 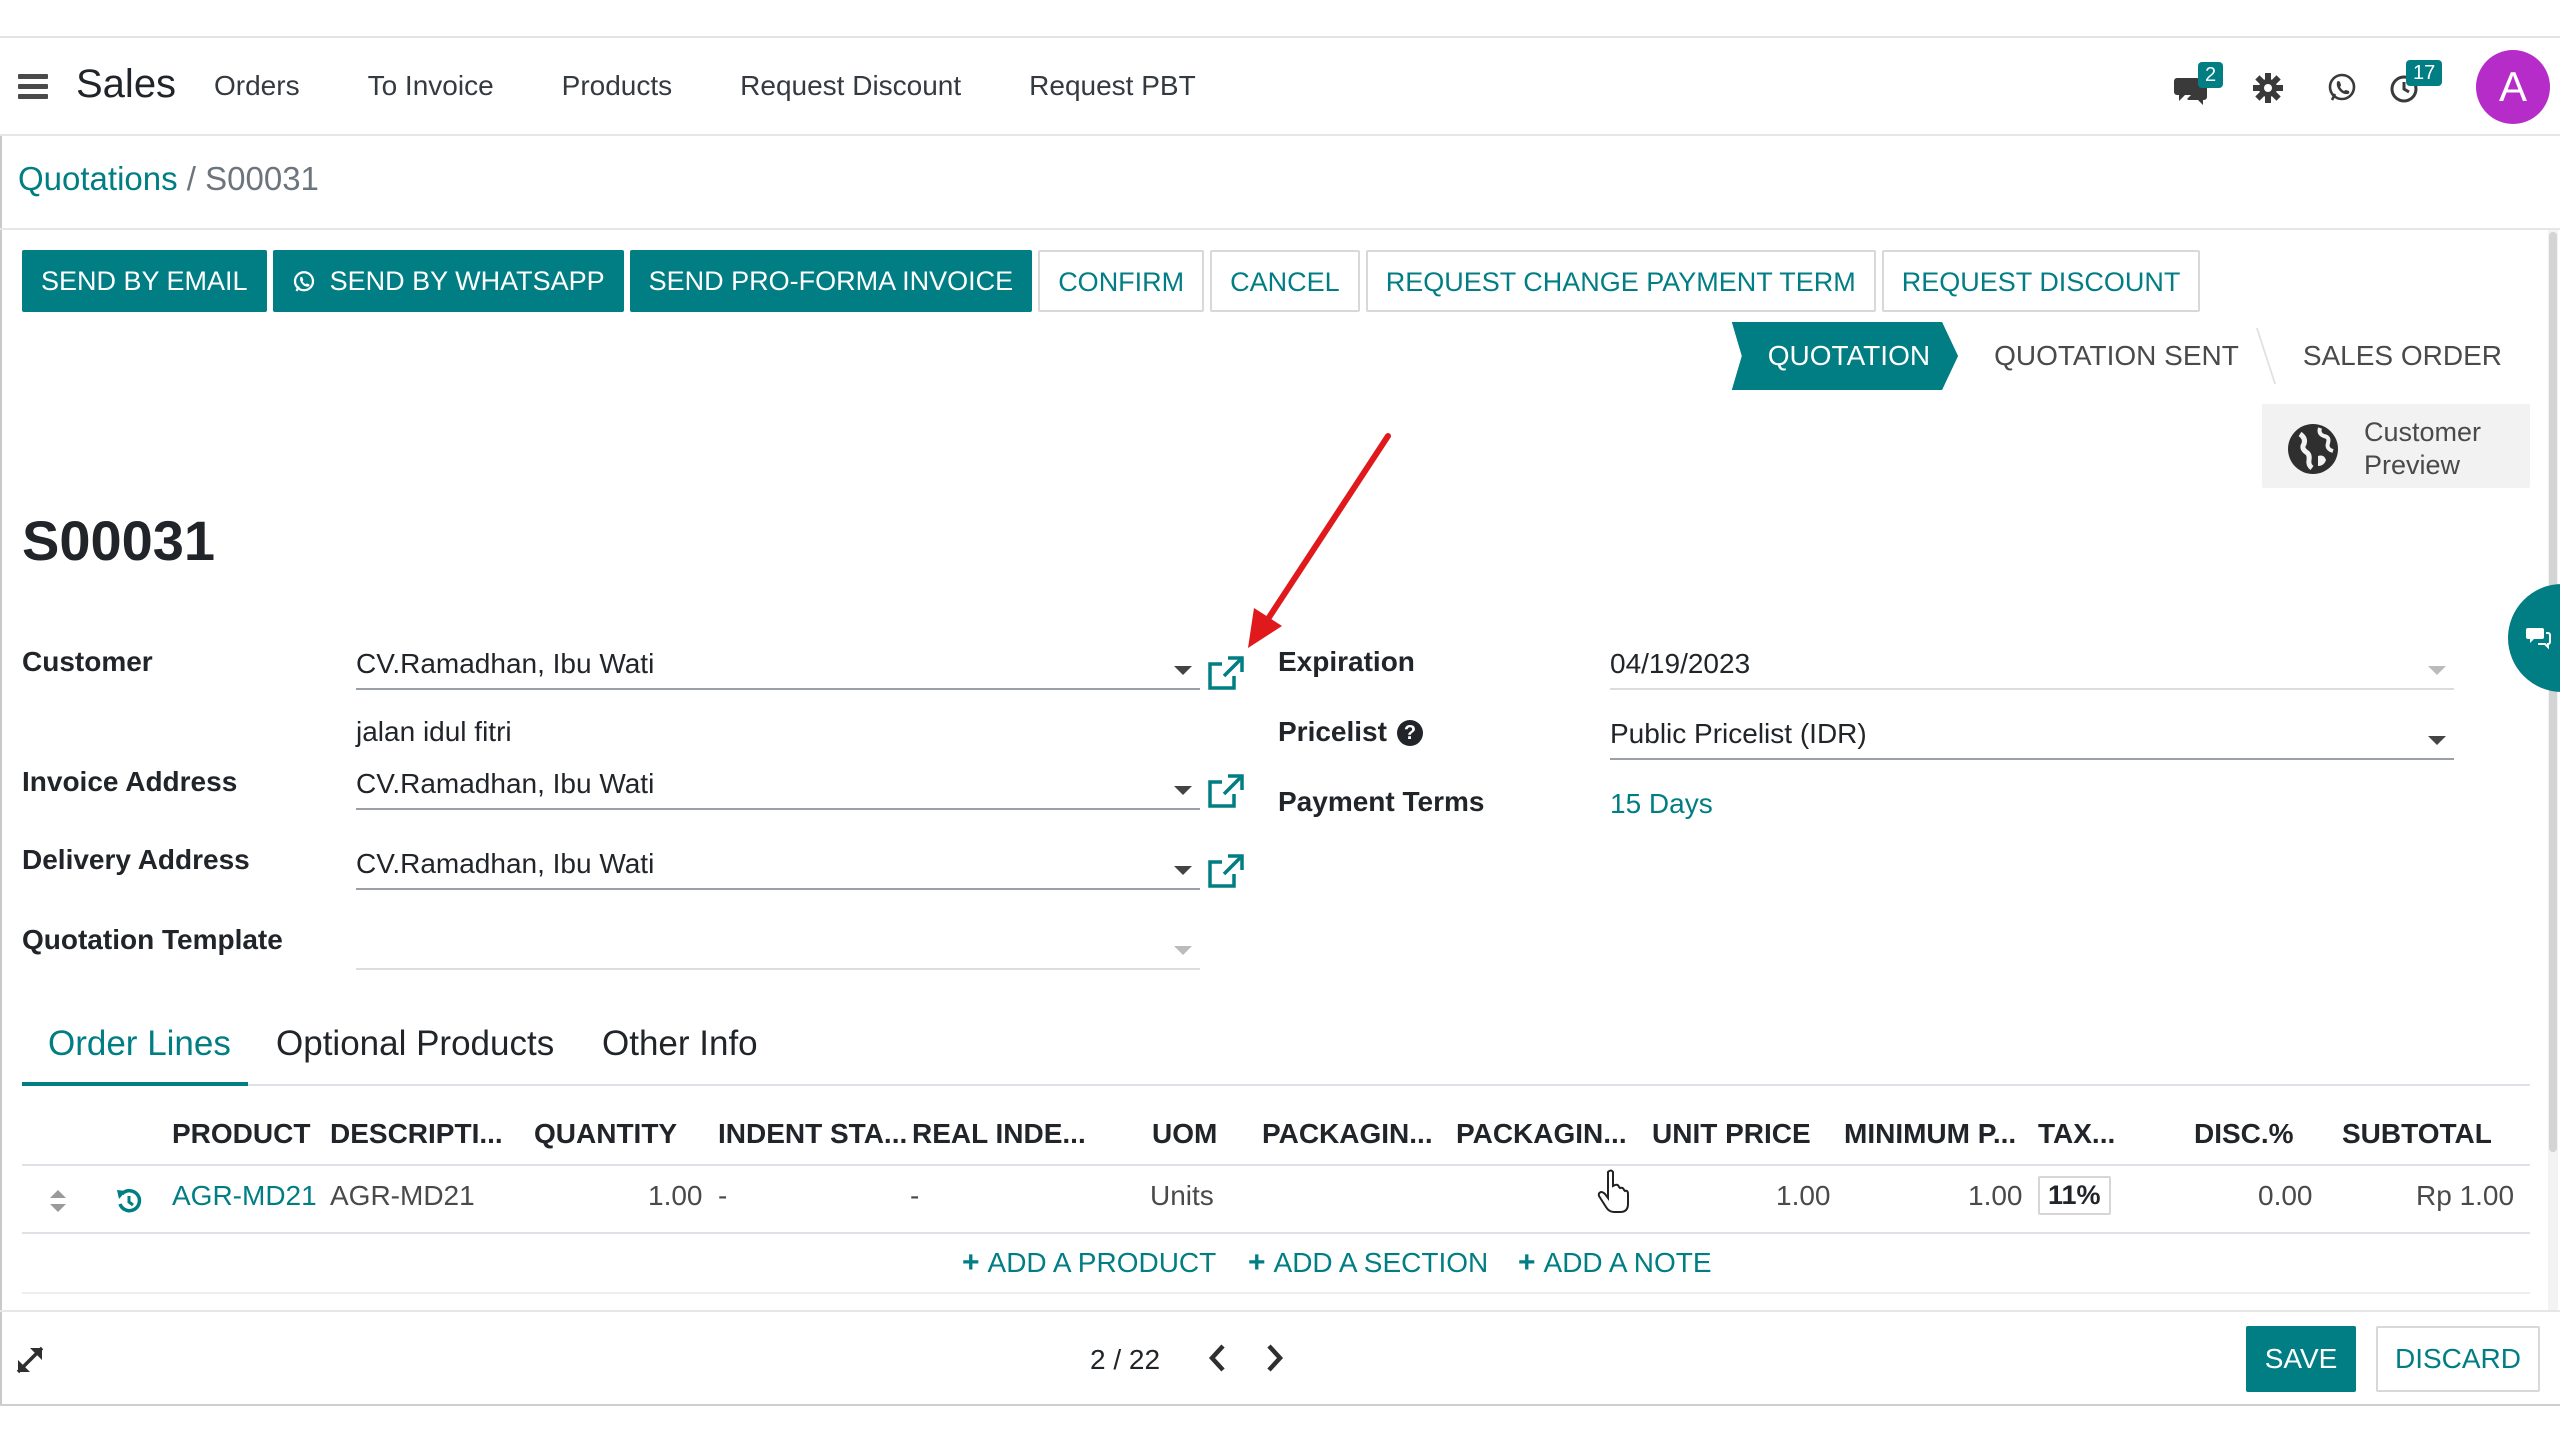 What do you see at coordinates (2396, 446) in the screenshot?
I see `customer-preview-button: Customer Preview` at bounding box center [2396, 446].